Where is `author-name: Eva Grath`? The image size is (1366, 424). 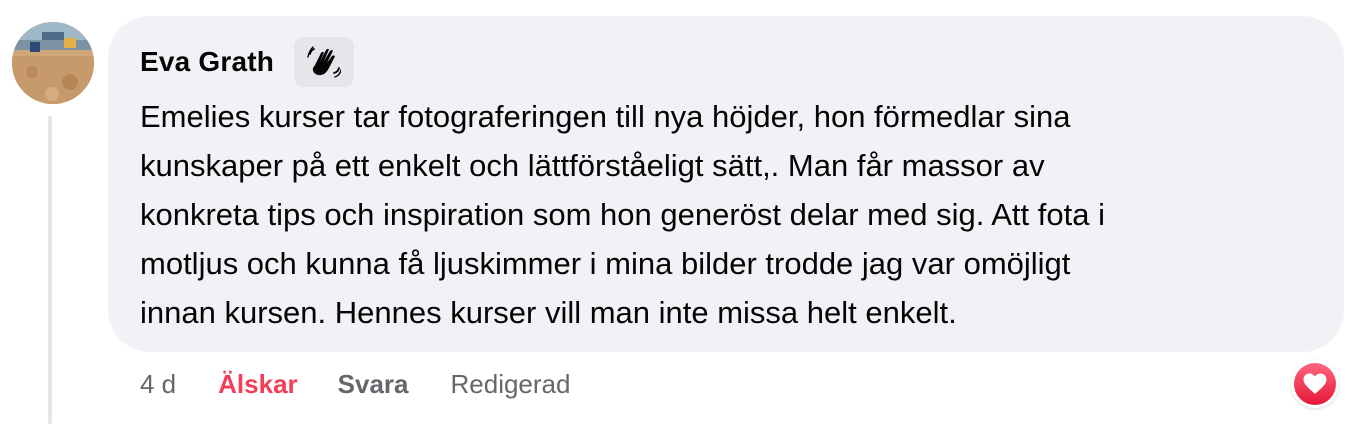
author-name: Eva Grath is located at coordinates (207, 62).